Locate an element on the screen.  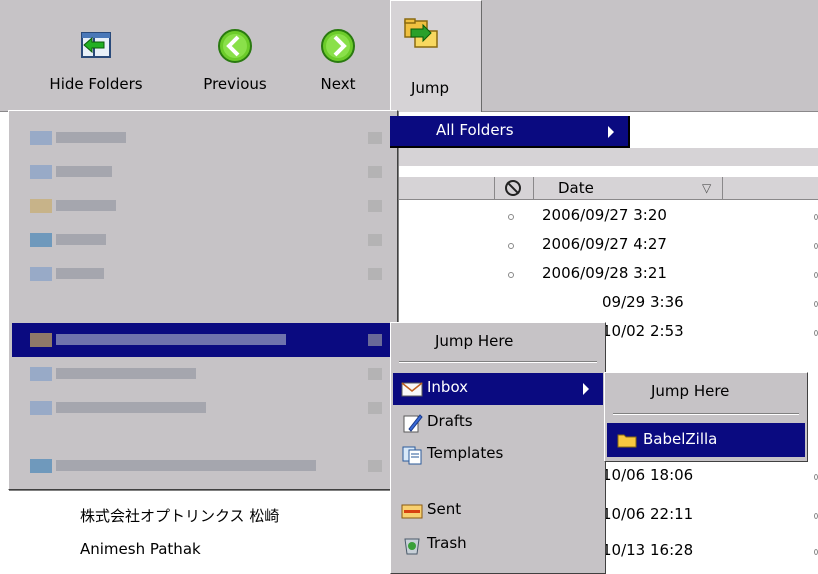
table-row: 2006/09/28 3:21 is located at coordinates (604, 274).